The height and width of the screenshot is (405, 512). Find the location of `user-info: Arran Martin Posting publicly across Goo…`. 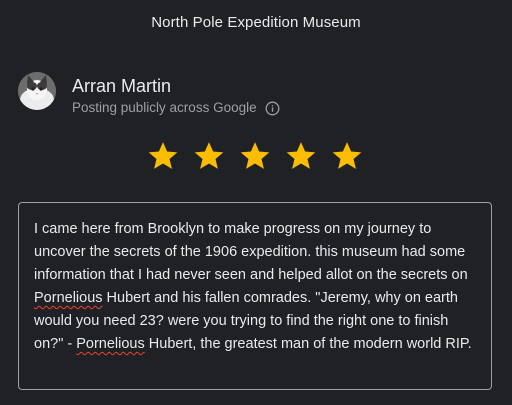

user-info: Arran Martin Posting publicly across Goo… is located at coordinates (176, 96).